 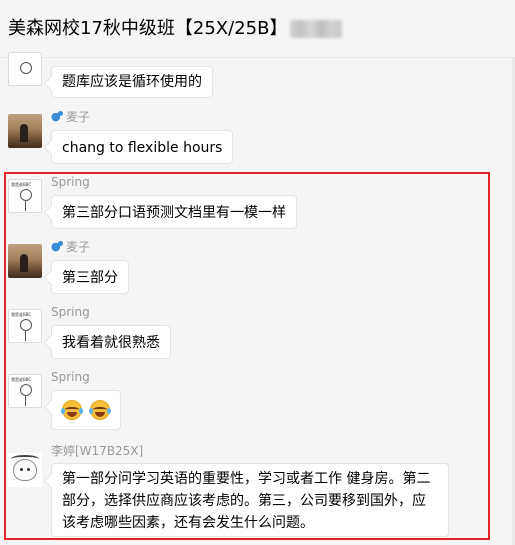 I want to click on message-item: 题库应该是循环使用的, so click(x=257, y=75).